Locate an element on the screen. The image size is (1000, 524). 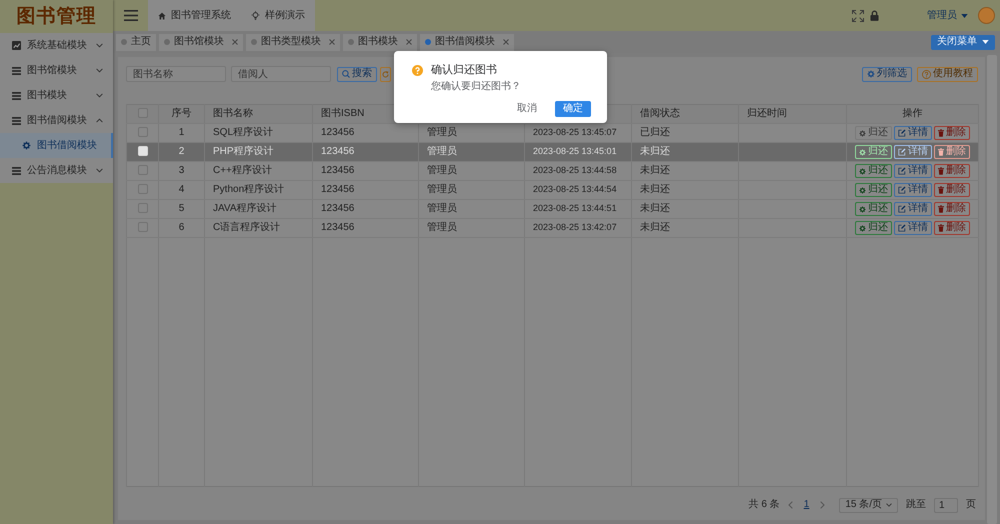
total-count: 共 6 条 is located at coordinates (764, 505).